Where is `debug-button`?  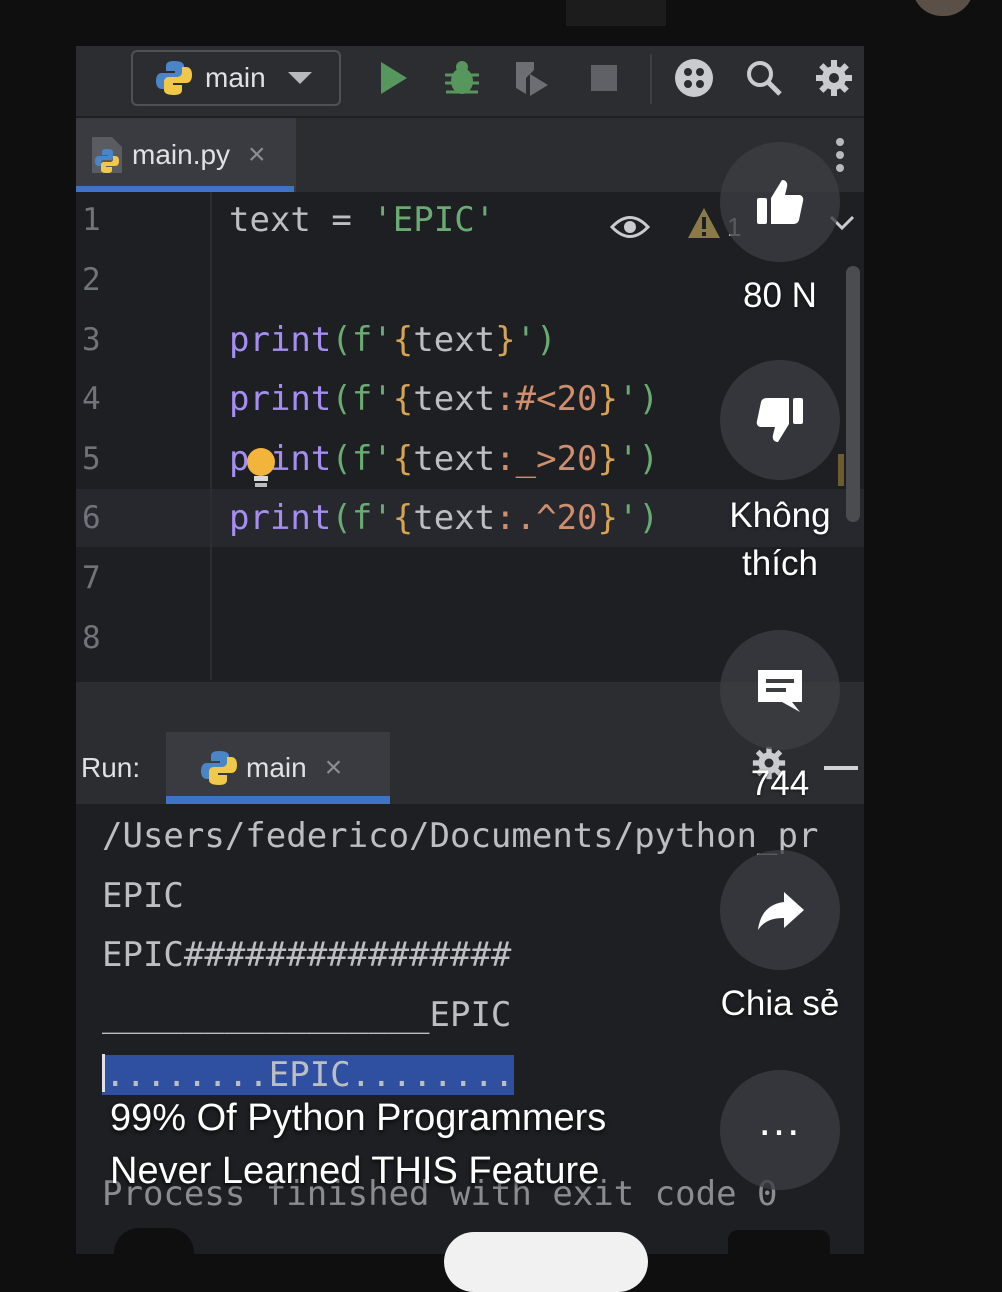
debug-button is located at coordinates (462, 78).